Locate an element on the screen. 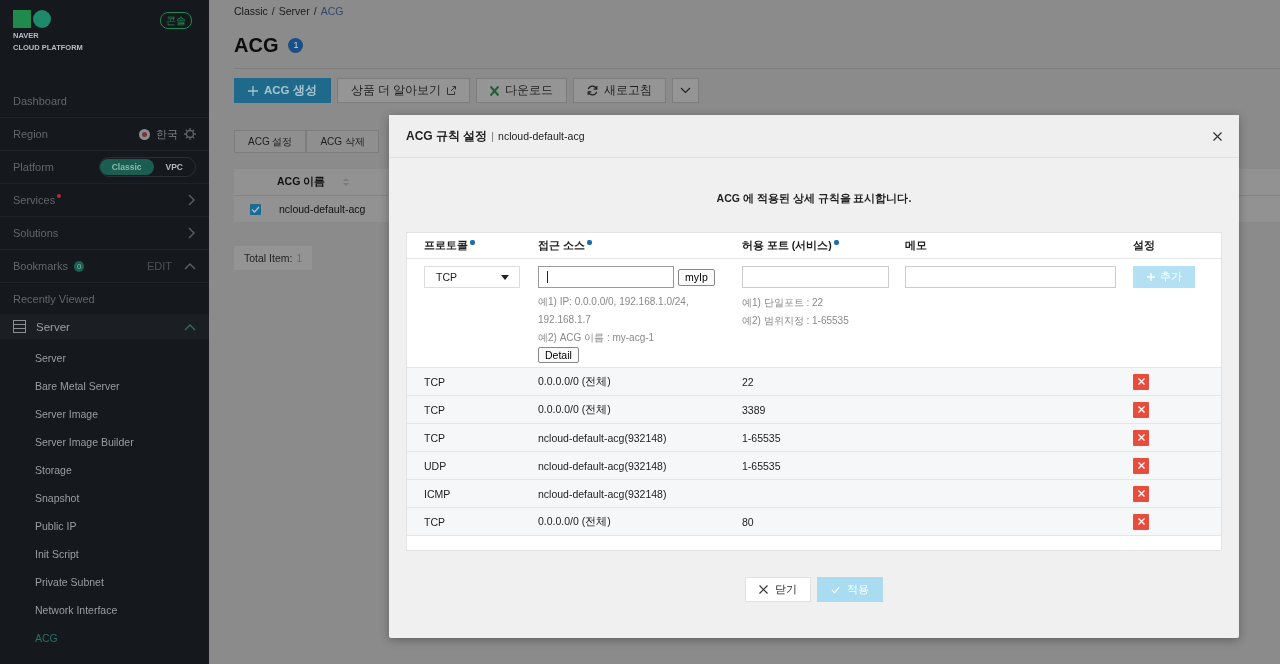 This screenshot has width=1280, height=664. refresh-icon is located at coordinates (593, 90).